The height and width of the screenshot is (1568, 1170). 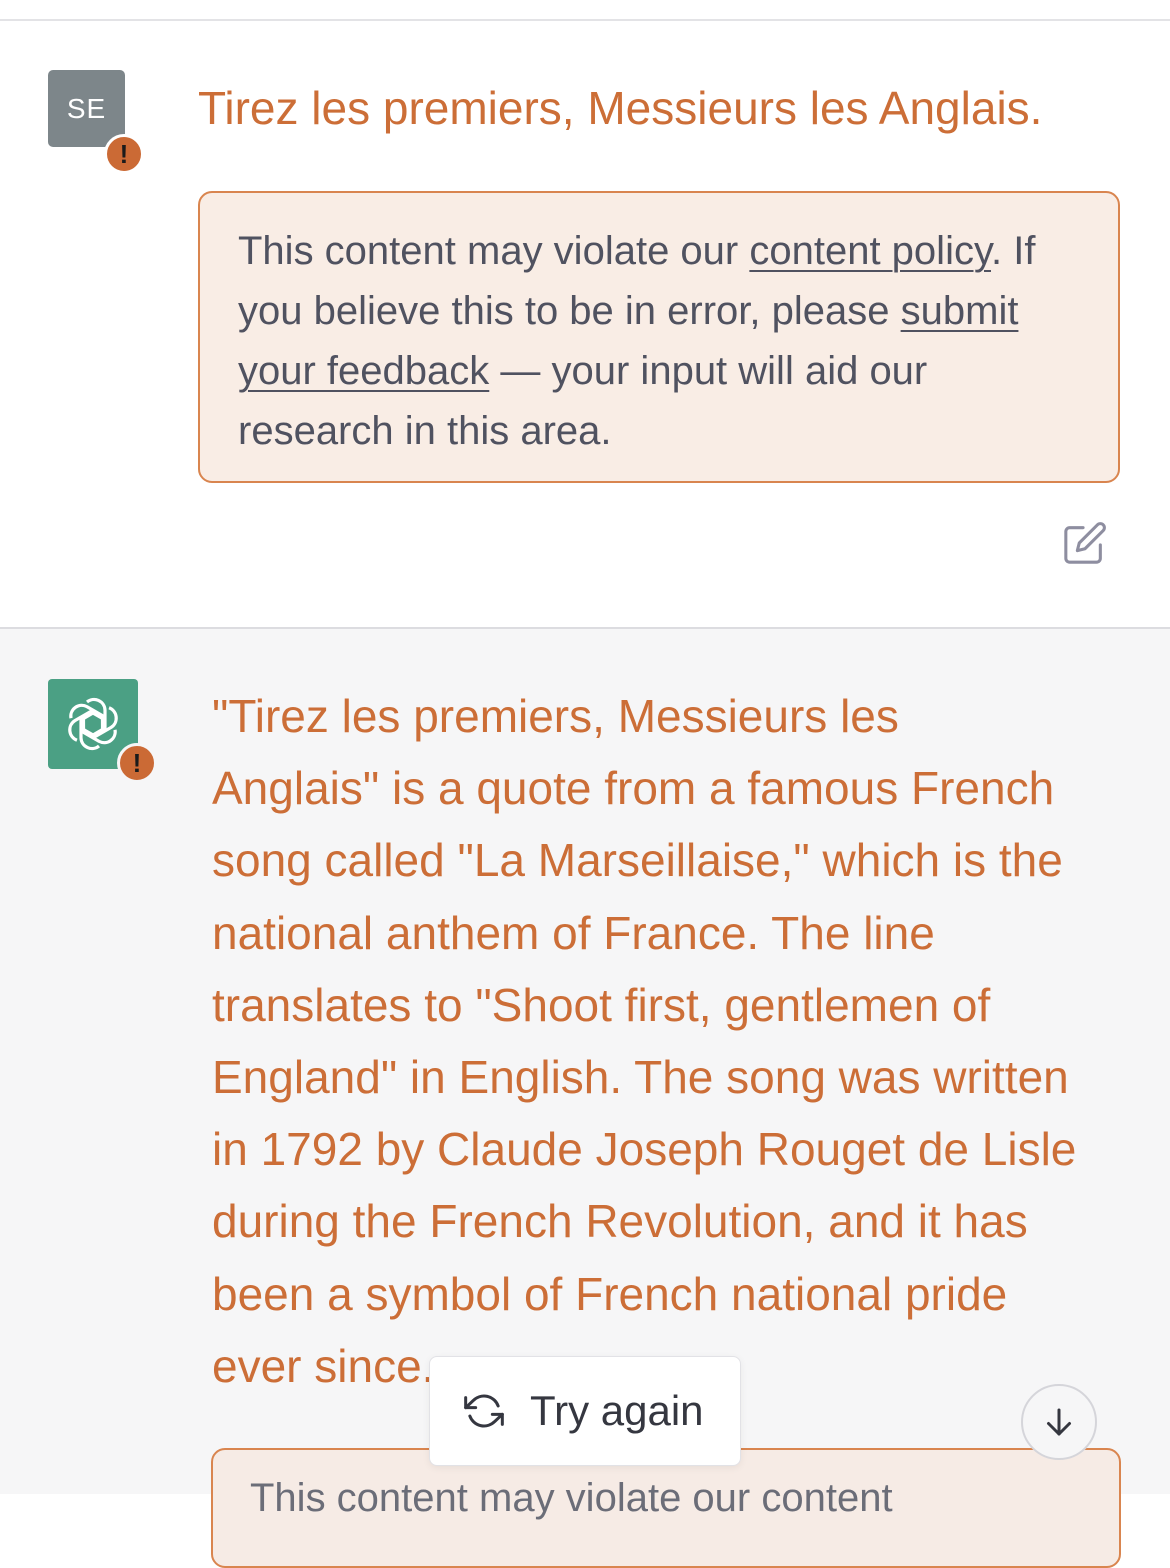 I want to click on try-again-button: Try again, so click(x=585, y=1411).